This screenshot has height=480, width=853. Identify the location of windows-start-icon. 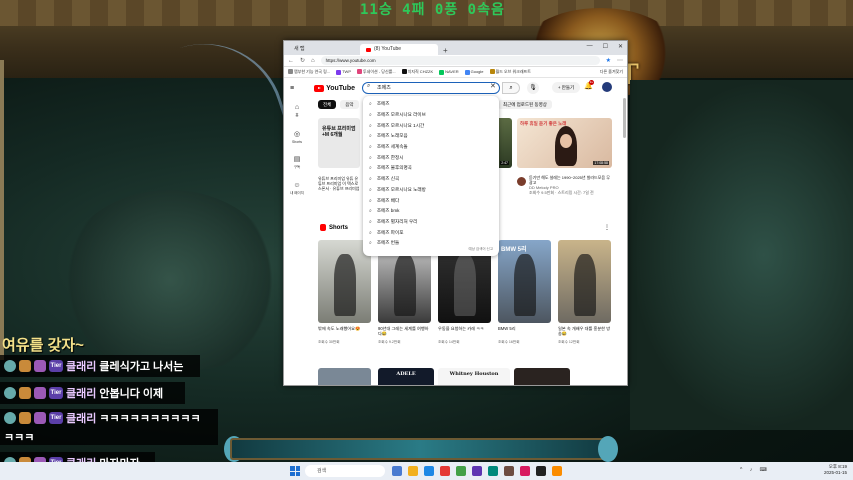
(295, 471).